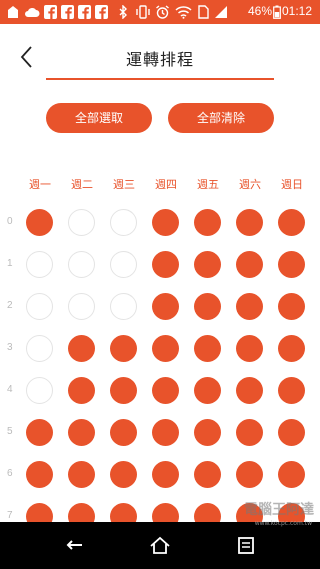  I want to click on nav-bar, so click(160, 545).